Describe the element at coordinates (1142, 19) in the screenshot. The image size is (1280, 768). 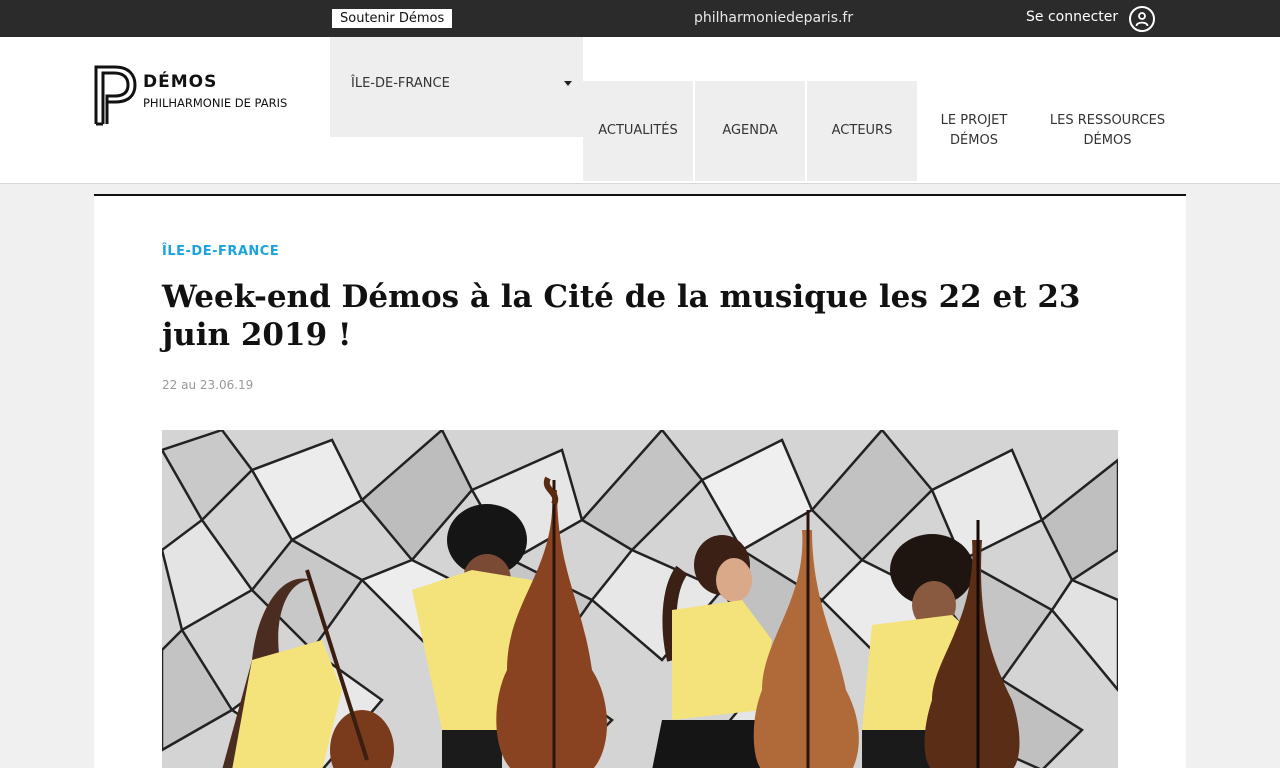
I see `user-circle-icon` at that location.